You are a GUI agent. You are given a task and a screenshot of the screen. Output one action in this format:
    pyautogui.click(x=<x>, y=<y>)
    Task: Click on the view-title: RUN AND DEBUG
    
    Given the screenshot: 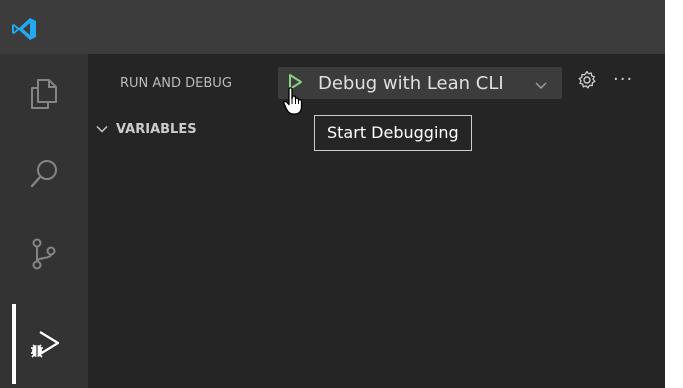 What is the action you would take?
    pyautogui.click(x=176, y=83)
    